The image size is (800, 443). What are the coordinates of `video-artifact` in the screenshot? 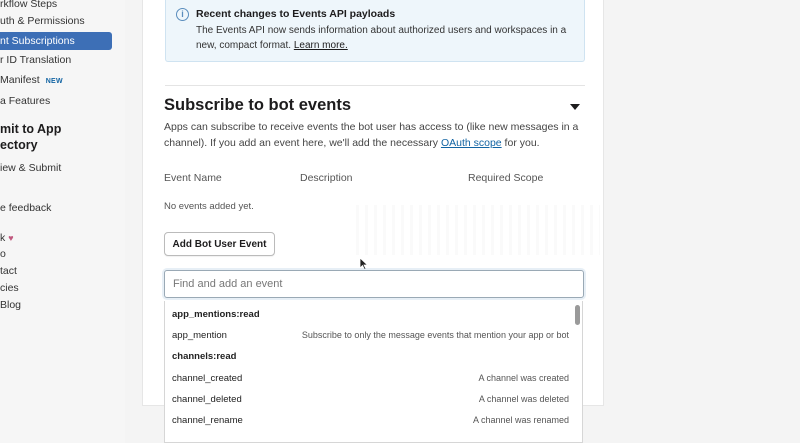 It's located at (475, 230).